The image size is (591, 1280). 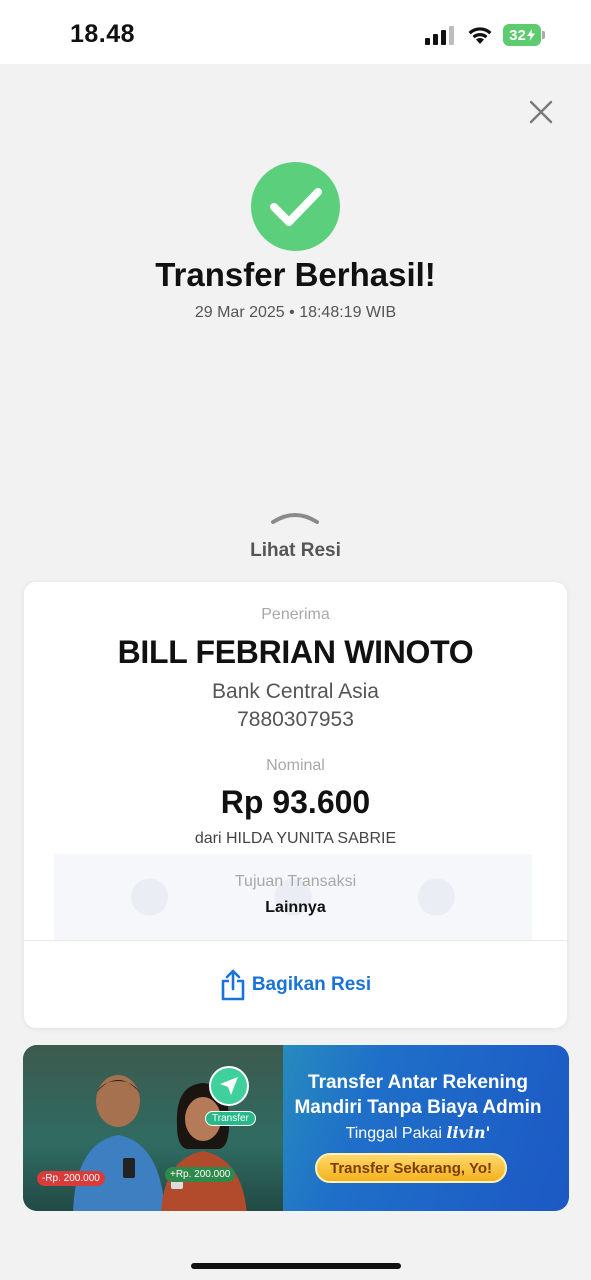 What do you see at coordinates (530, 35) in the screenshot?
I see `charging-bolt-icon` at bounding box center [530, 35].